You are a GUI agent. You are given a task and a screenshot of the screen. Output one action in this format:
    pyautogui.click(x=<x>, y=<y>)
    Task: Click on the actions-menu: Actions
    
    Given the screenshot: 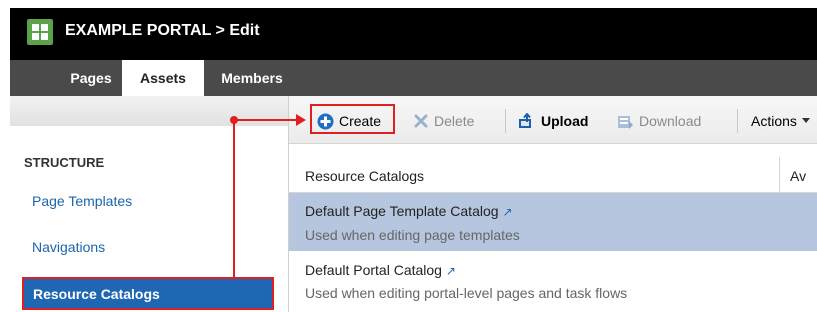 What is the action you would take?
    pyautogui.click(x=780, y=121)
    